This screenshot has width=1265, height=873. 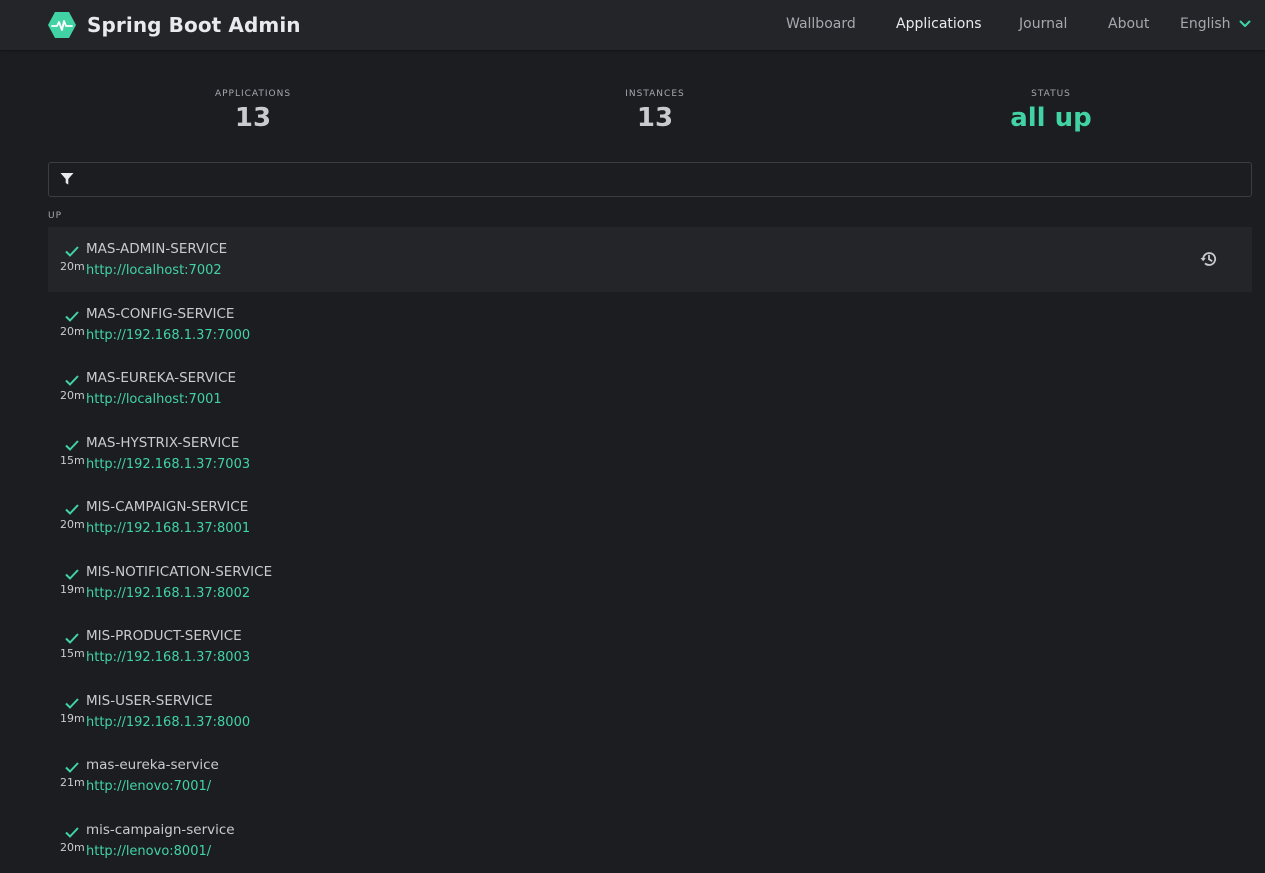 I want to click on application-name: MAS-CONFIG-SERVICE, so click(x=160, y=313).